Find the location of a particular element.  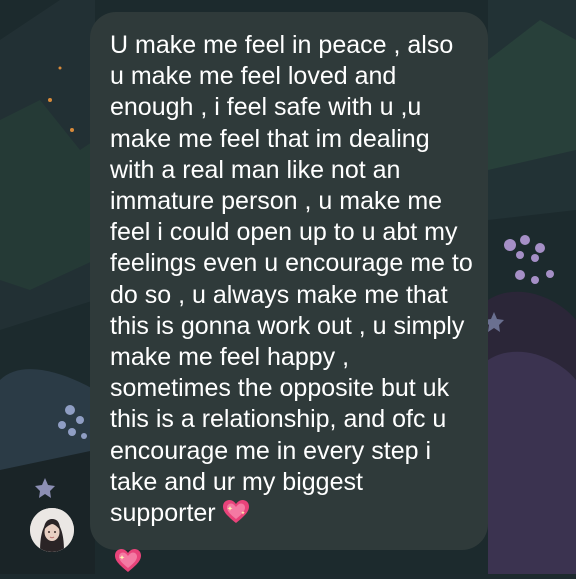

profile-photo-icon is located at coordinates (52, 530).